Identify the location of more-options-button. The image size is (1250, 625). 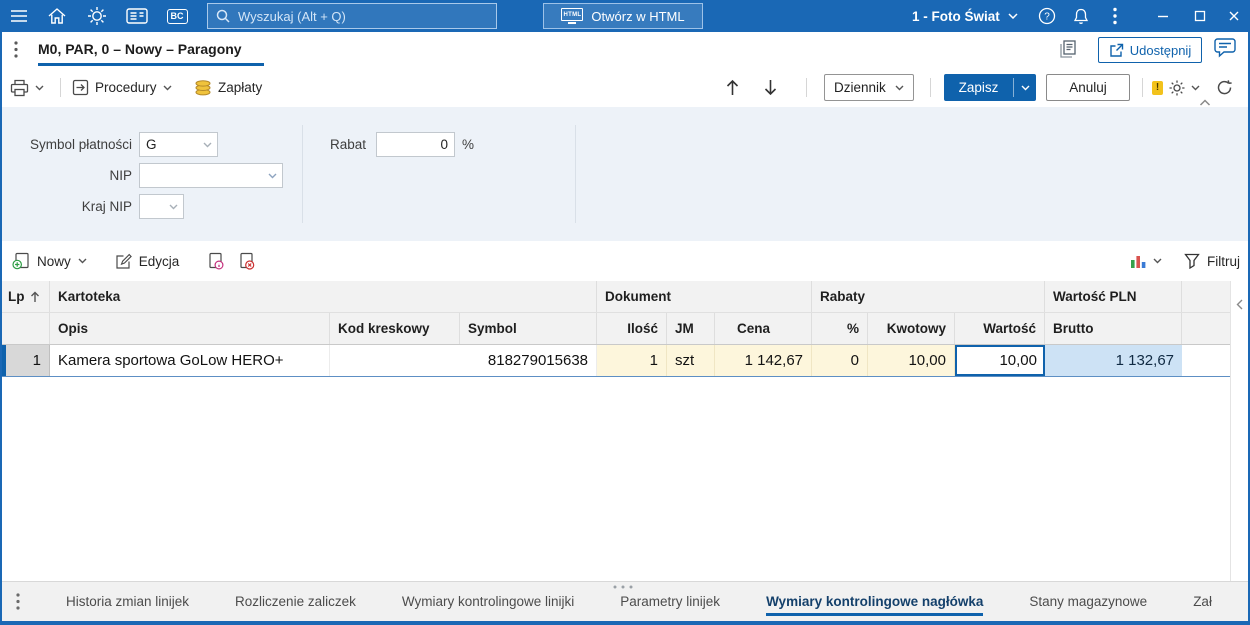
(1115, 16).